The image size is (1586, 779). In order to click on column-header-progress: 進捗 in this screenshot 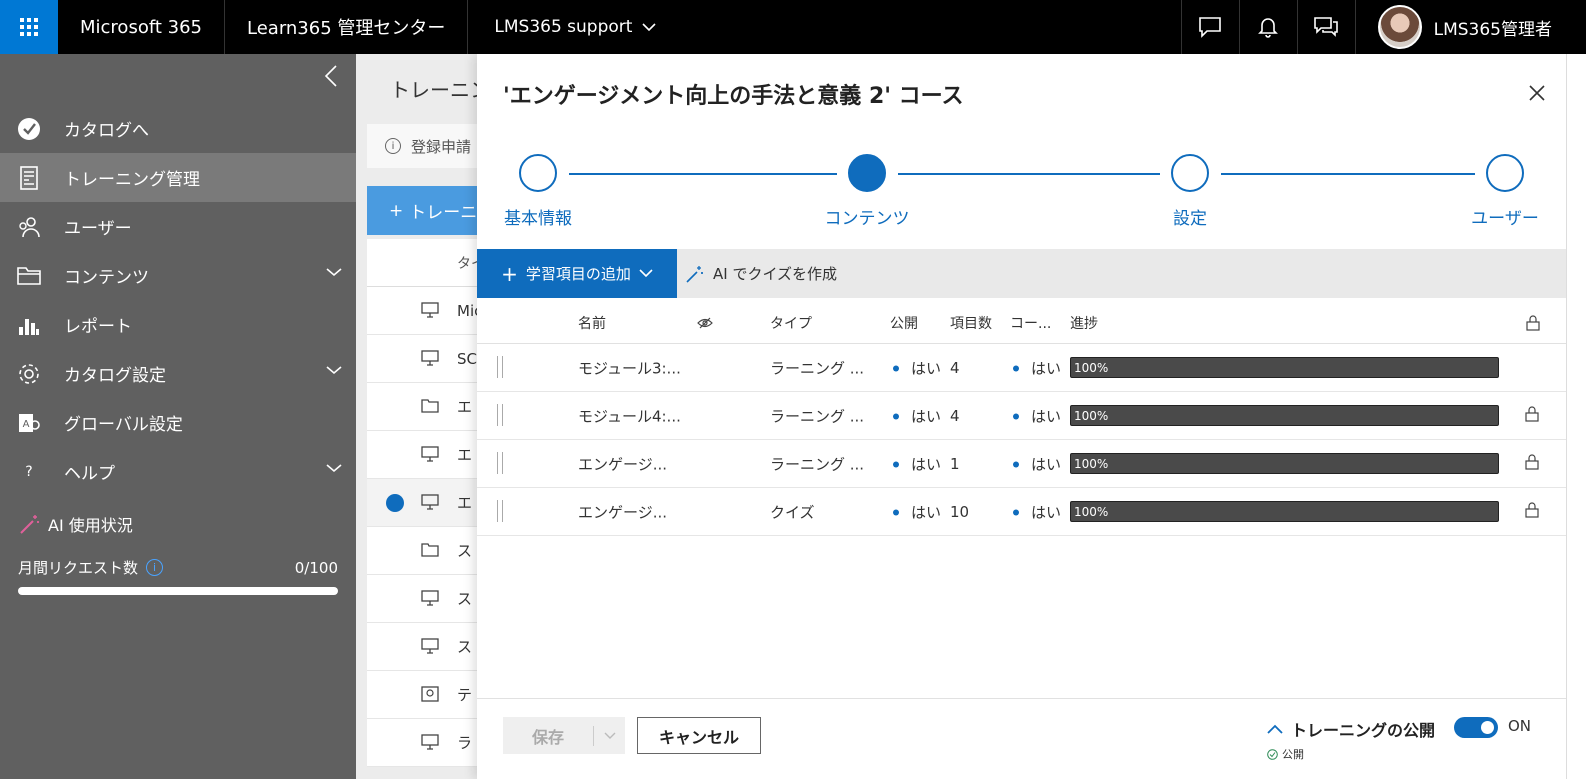, I will do `click(1084, 323)`.